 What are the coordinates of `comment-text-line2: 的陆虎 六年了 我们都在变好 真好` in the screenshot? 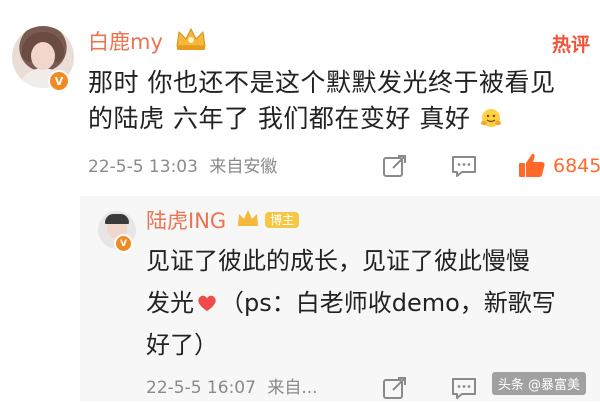 It's located at (295, 119).